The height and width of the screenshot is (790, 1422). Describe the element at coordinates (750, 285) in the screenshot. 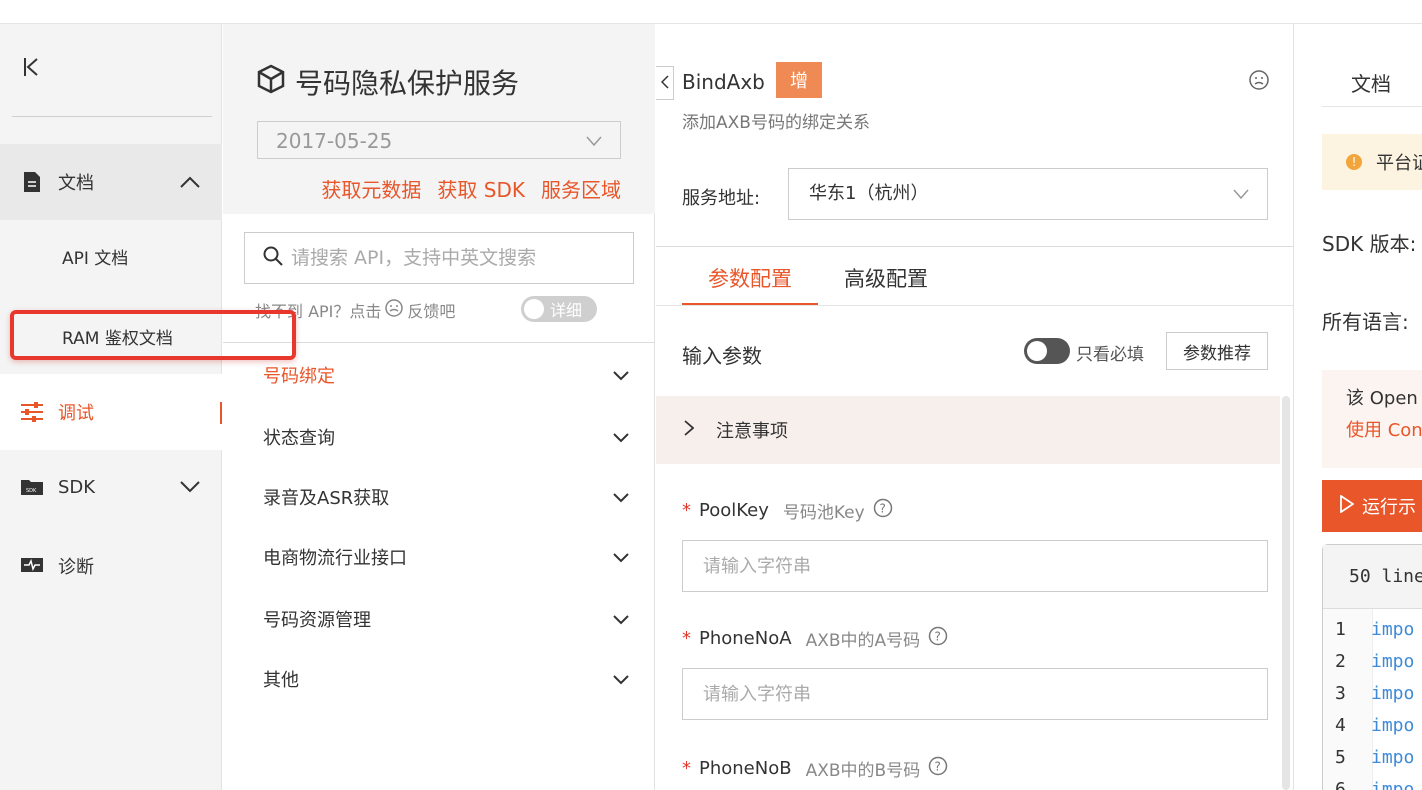

I see `tab-param-config: 参数配置` at that location.